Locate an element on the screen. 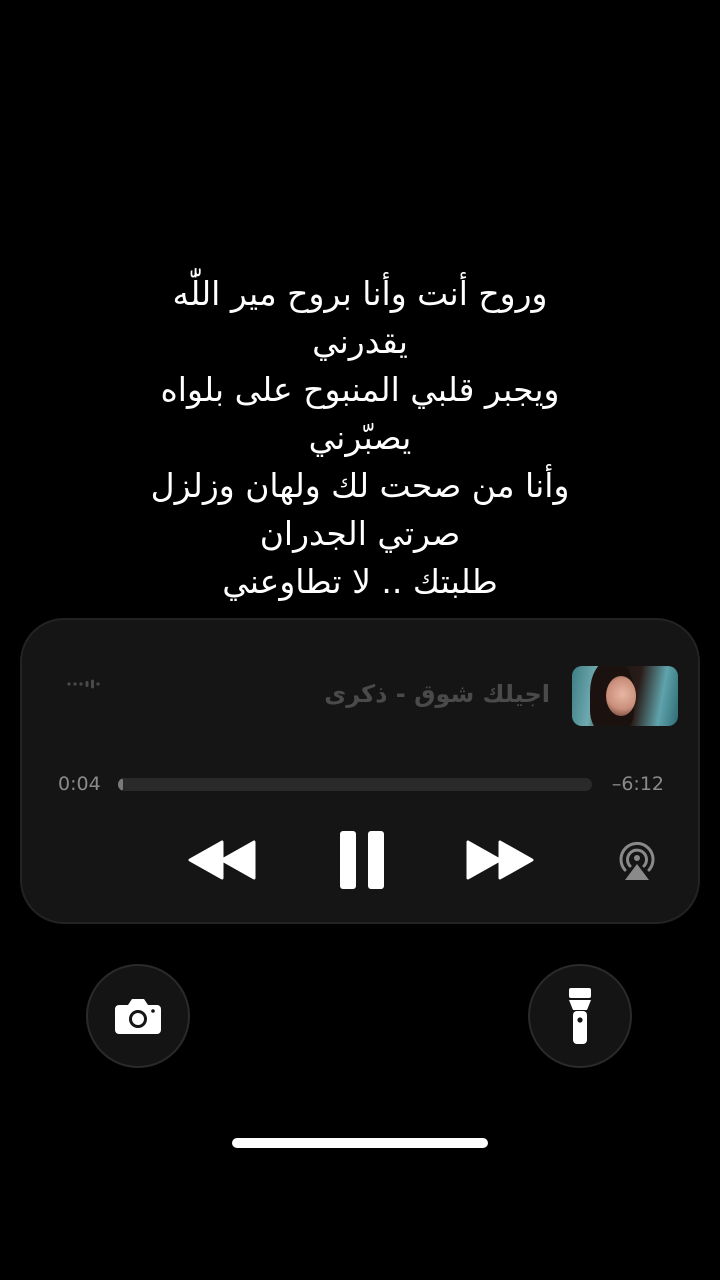 Image resolution: width=720 pixels, height=1280 pixels. artwork-face is located at coordinates (621, 696).